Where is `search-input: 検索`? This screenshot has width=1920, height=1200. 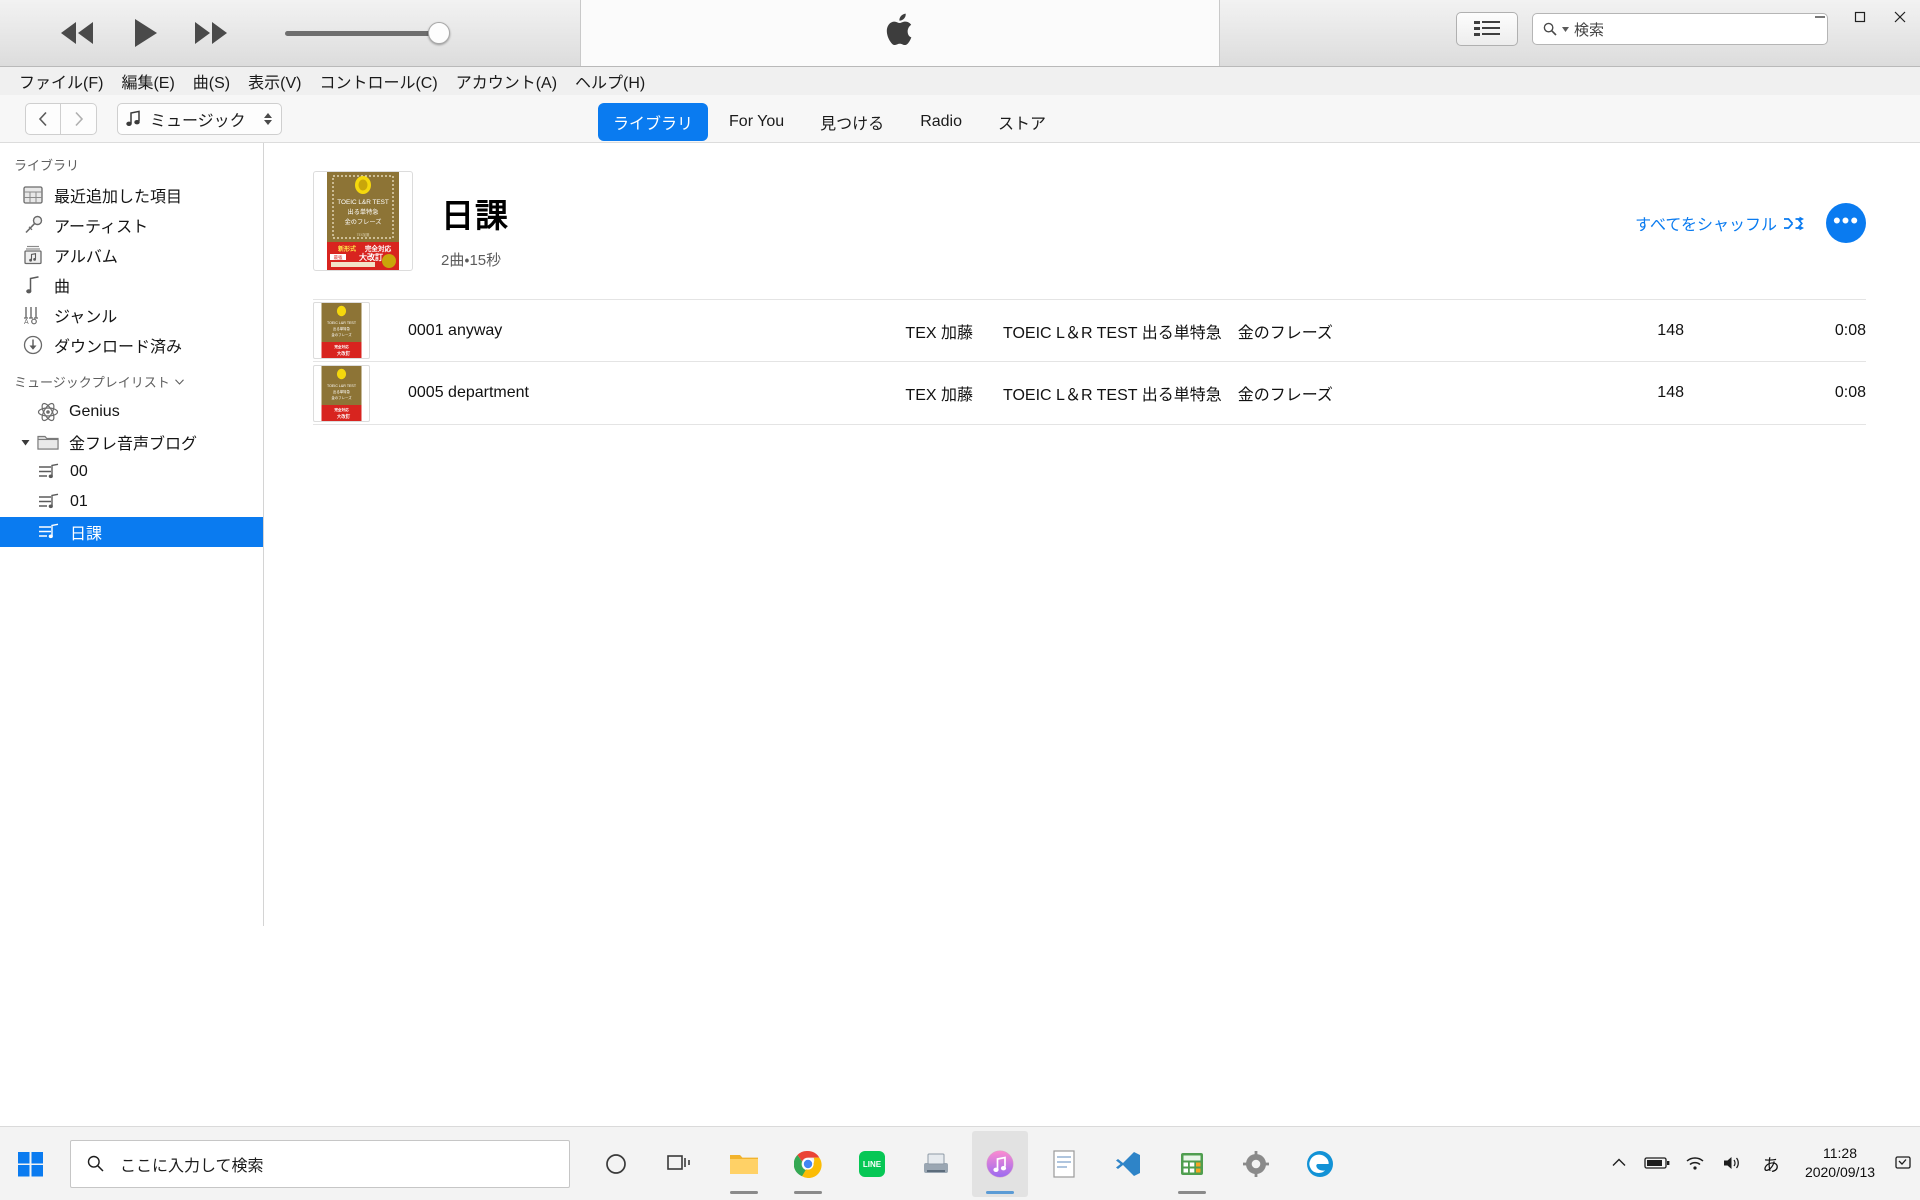
search-input: 検索 is located at coordinates (1680, 29).